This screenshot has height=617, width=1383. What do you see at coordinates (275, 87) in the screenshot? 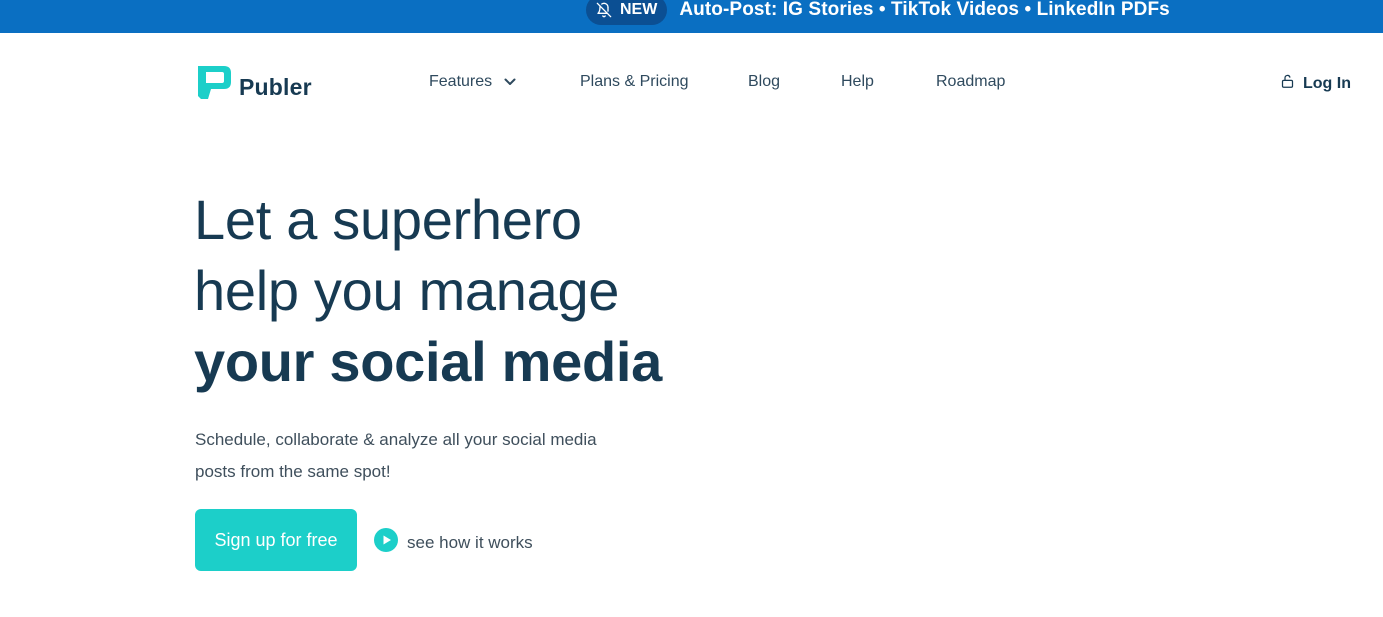
I see `logo-text: Publer` at bounding box center [275, 87].